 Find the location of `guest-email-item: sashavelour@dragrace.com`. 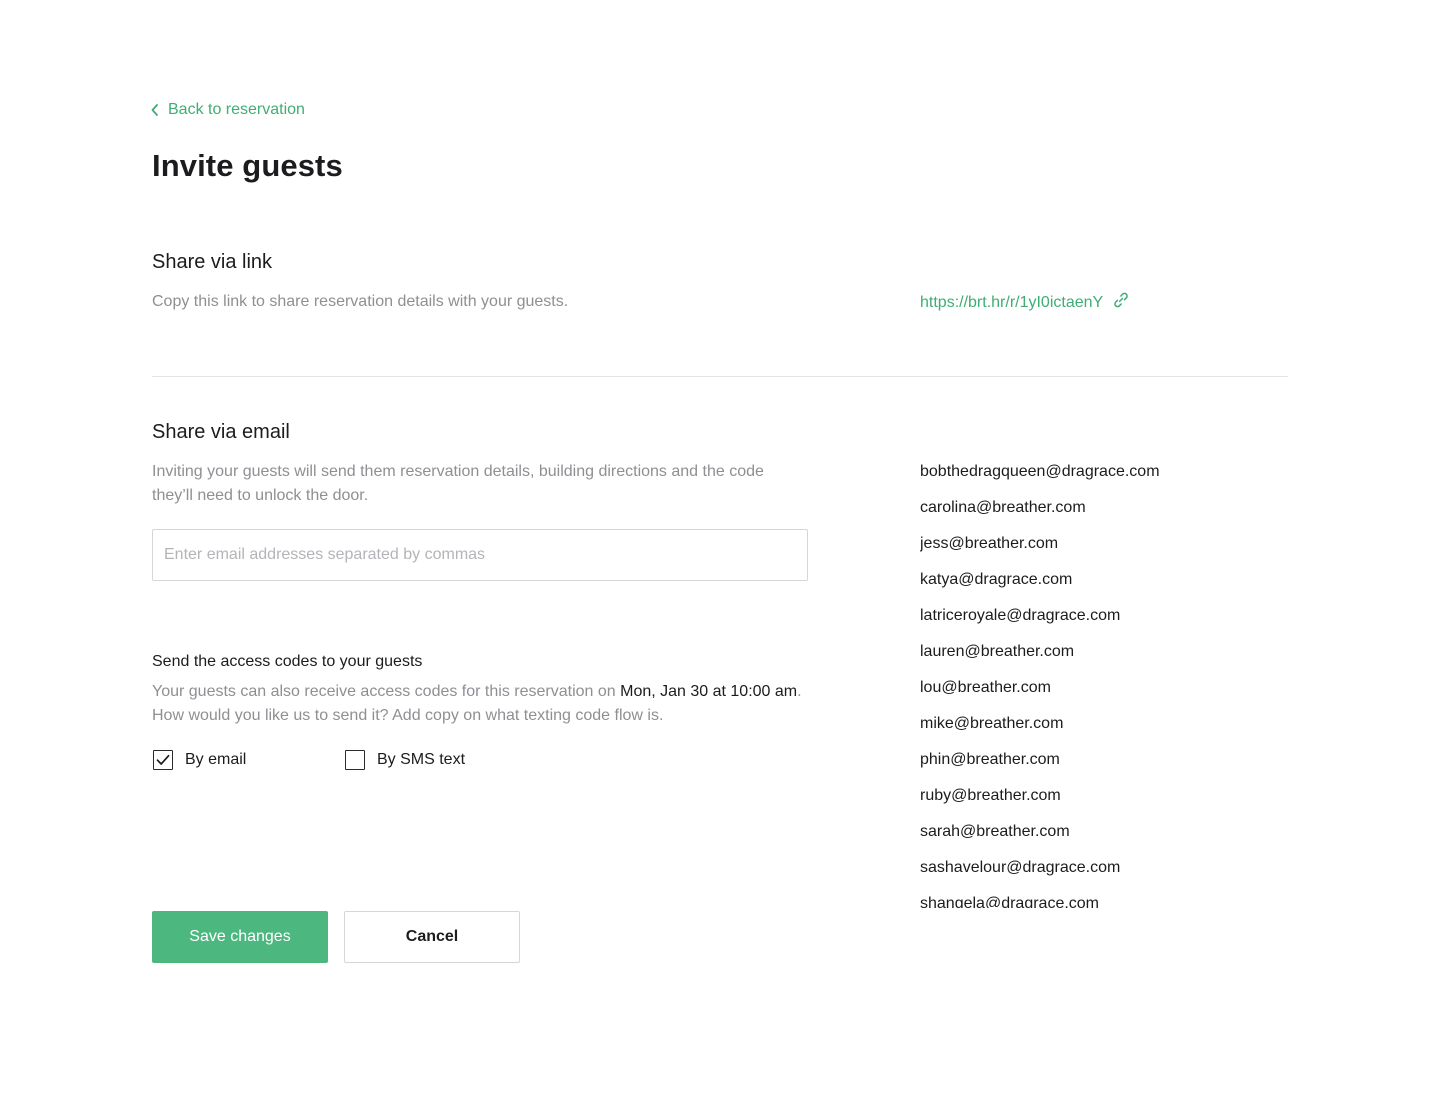

guest-email-item: sashavelour@dragrace.com is located at coordinates (1020, 867).